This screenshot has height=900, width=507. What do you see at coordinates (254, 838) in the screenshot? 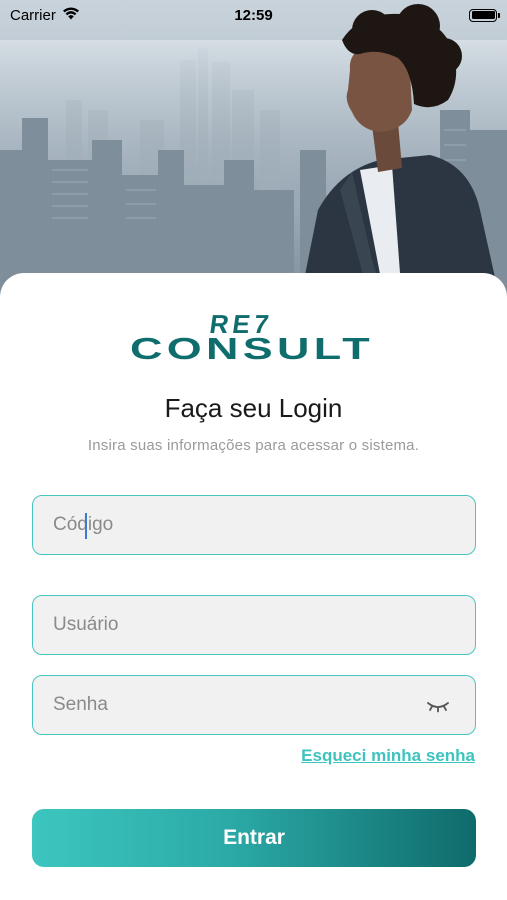
I see `login-button: Entrar` at bounding box center [254, 838].